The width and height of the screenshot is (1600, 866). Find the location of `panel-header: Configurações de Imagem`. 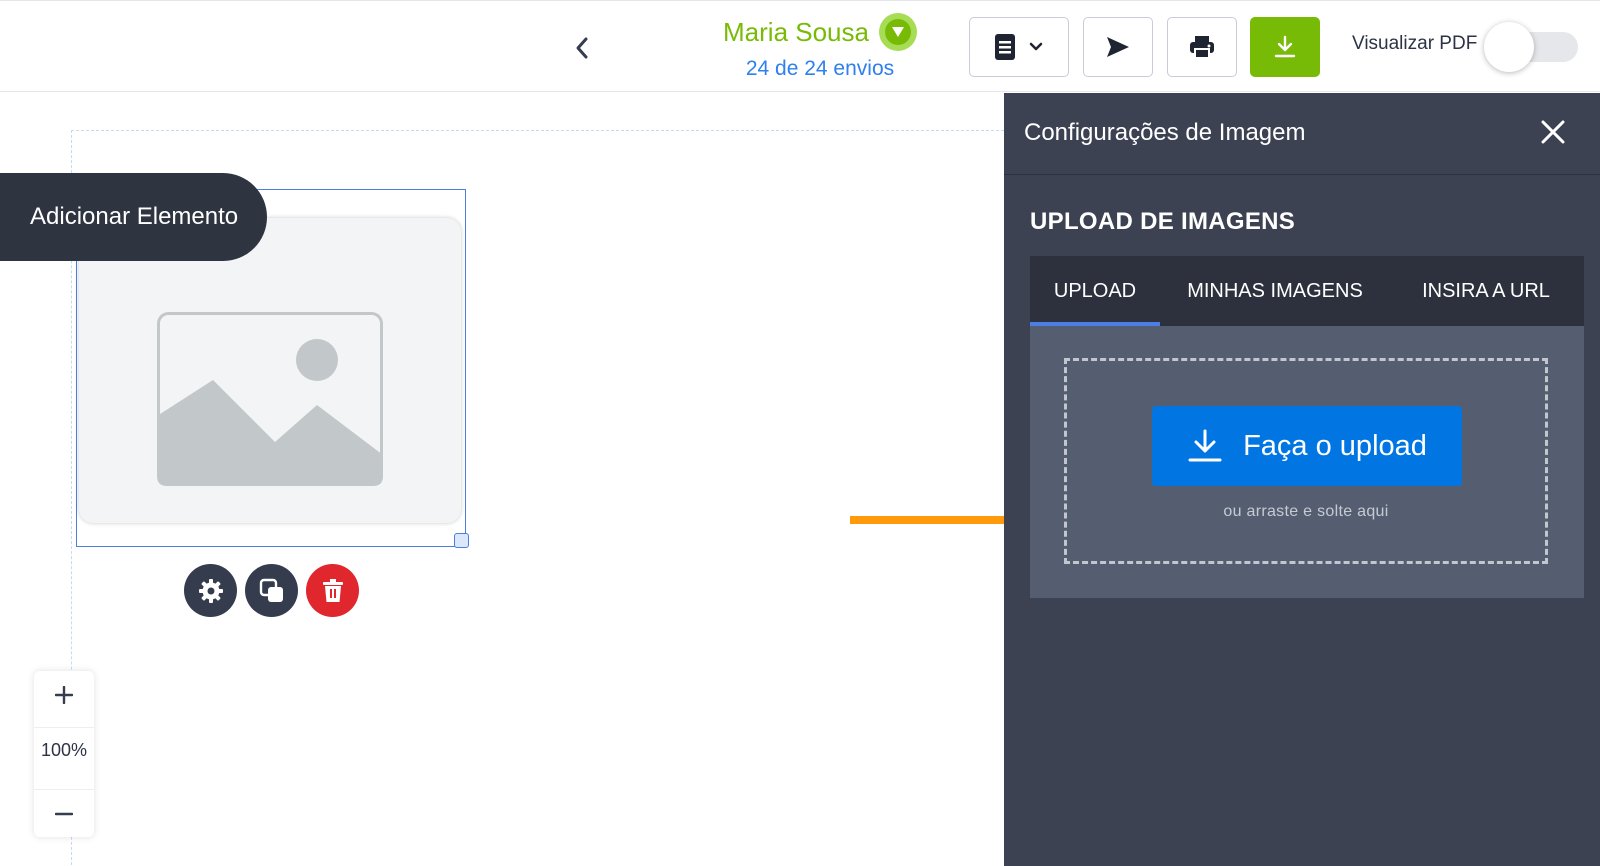

panel-header: Configurações de Imagem is located at coordinates (1302, 134).